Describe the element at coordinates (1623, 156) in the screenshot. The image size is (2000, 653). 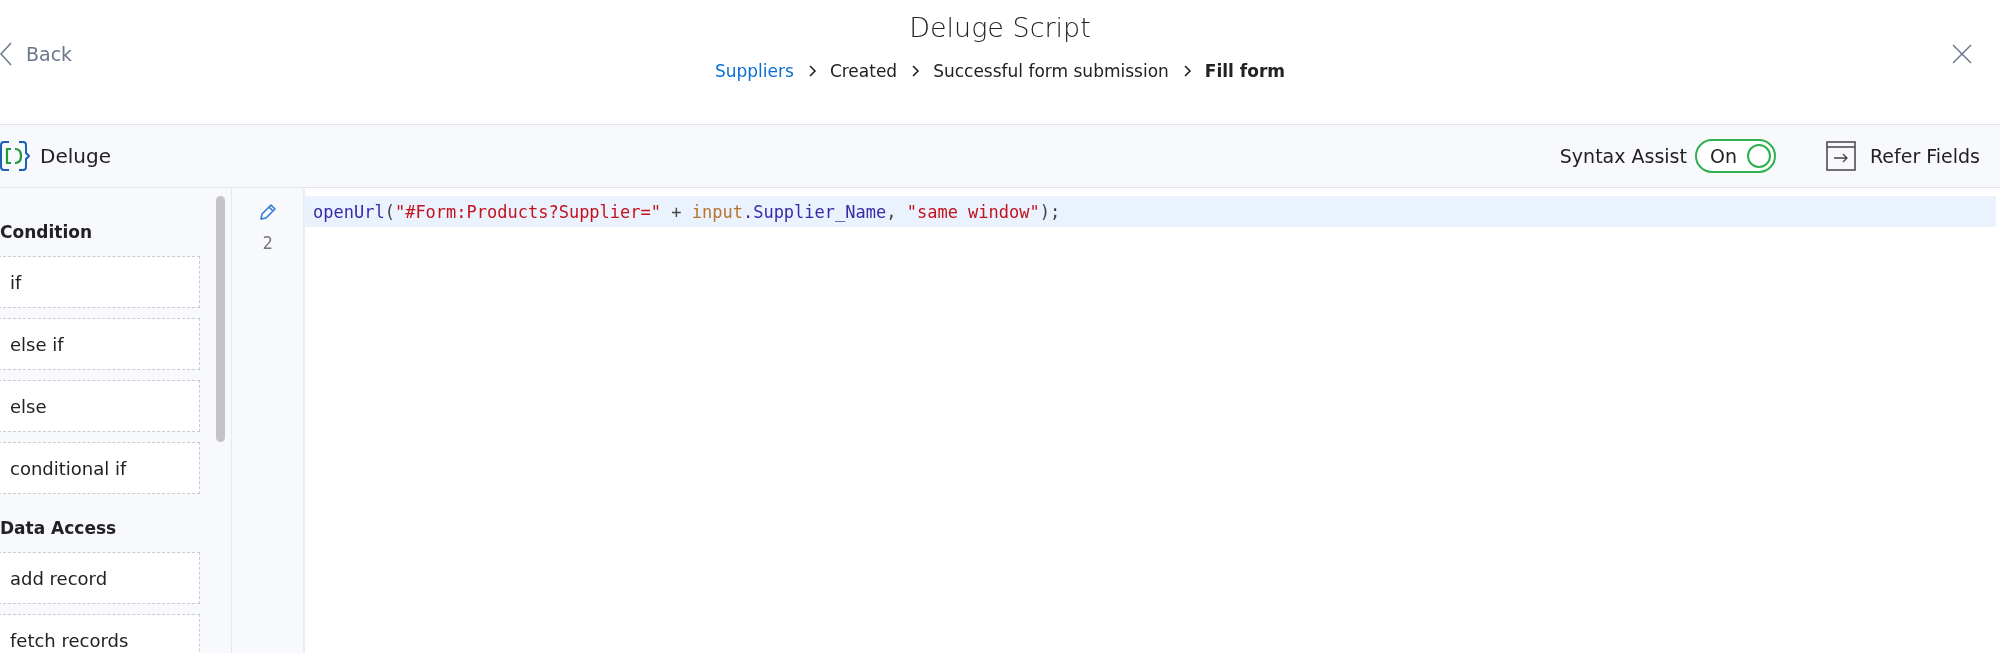
I see `syntax-assist-label: Syntax Assist` at that location.